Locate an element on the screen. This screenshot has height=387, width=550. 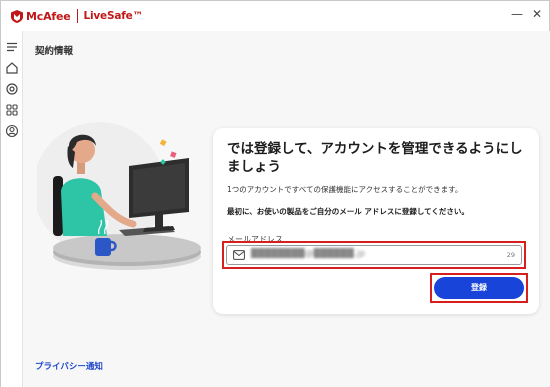
account-icon is located at coordinates (12, 131).